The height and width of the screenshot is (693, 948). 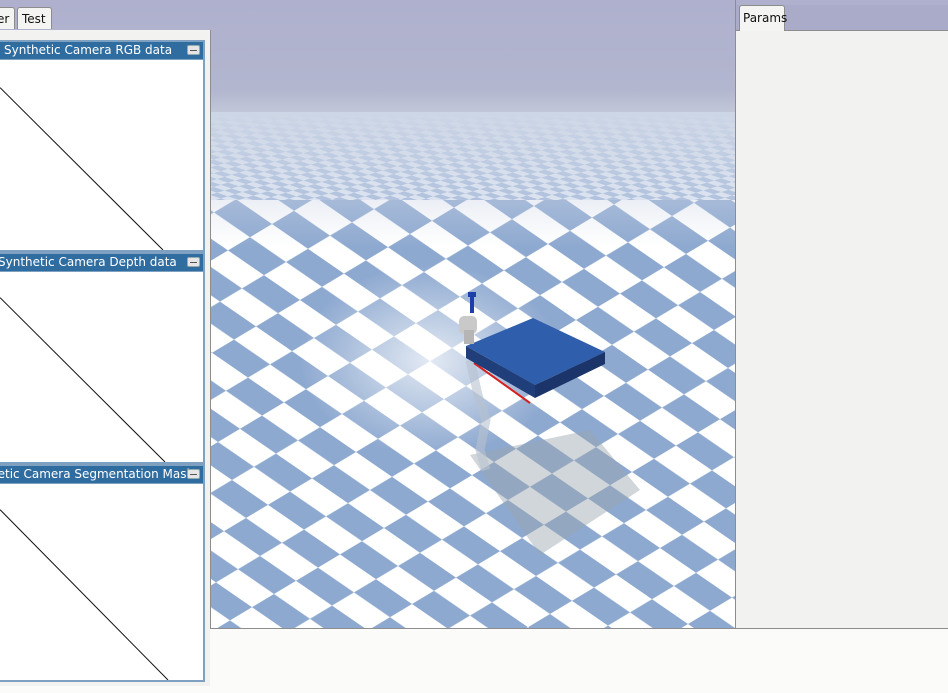 I want to click on window-titlebar: Synthetic Camera RGB data, so click(x=101, y=50).